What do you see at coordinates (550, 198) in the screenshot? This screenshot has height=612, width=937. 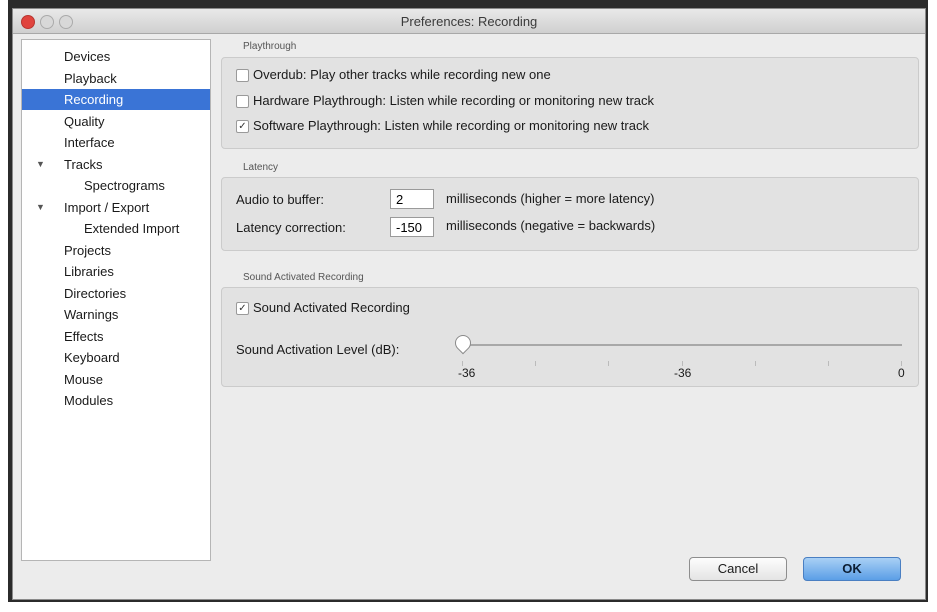 I see `audio-buffer-units: milliseconds (higher = more latency)` at bounding box center [550, 198].